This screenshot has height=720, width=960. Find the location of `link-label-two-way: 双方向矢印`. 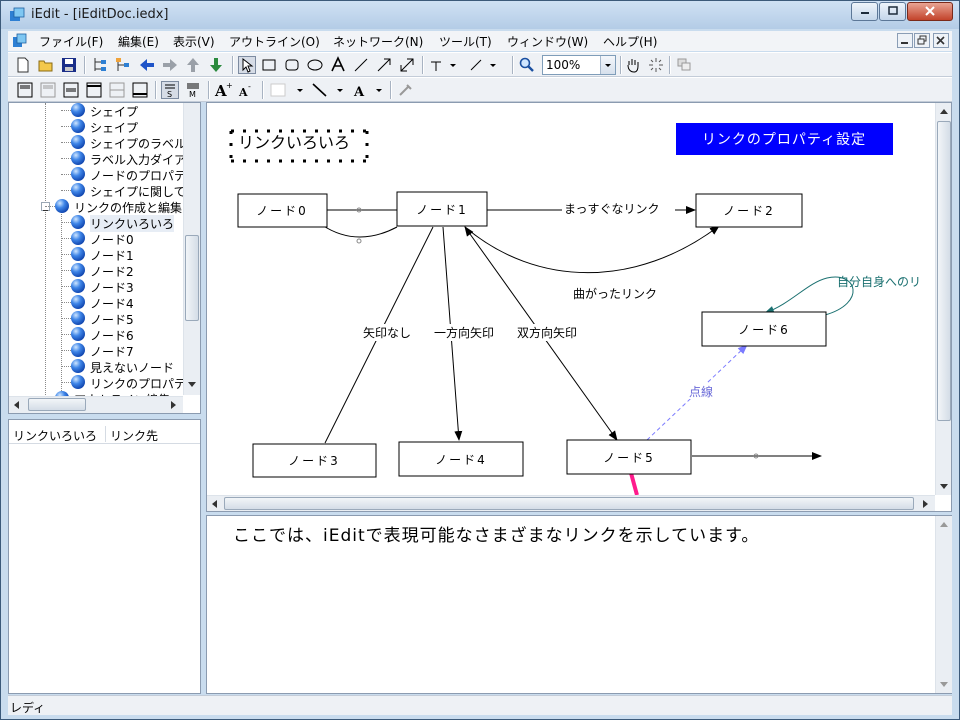

link-label-two-way: 双方向矢印 is located at coordinates (547, 332).